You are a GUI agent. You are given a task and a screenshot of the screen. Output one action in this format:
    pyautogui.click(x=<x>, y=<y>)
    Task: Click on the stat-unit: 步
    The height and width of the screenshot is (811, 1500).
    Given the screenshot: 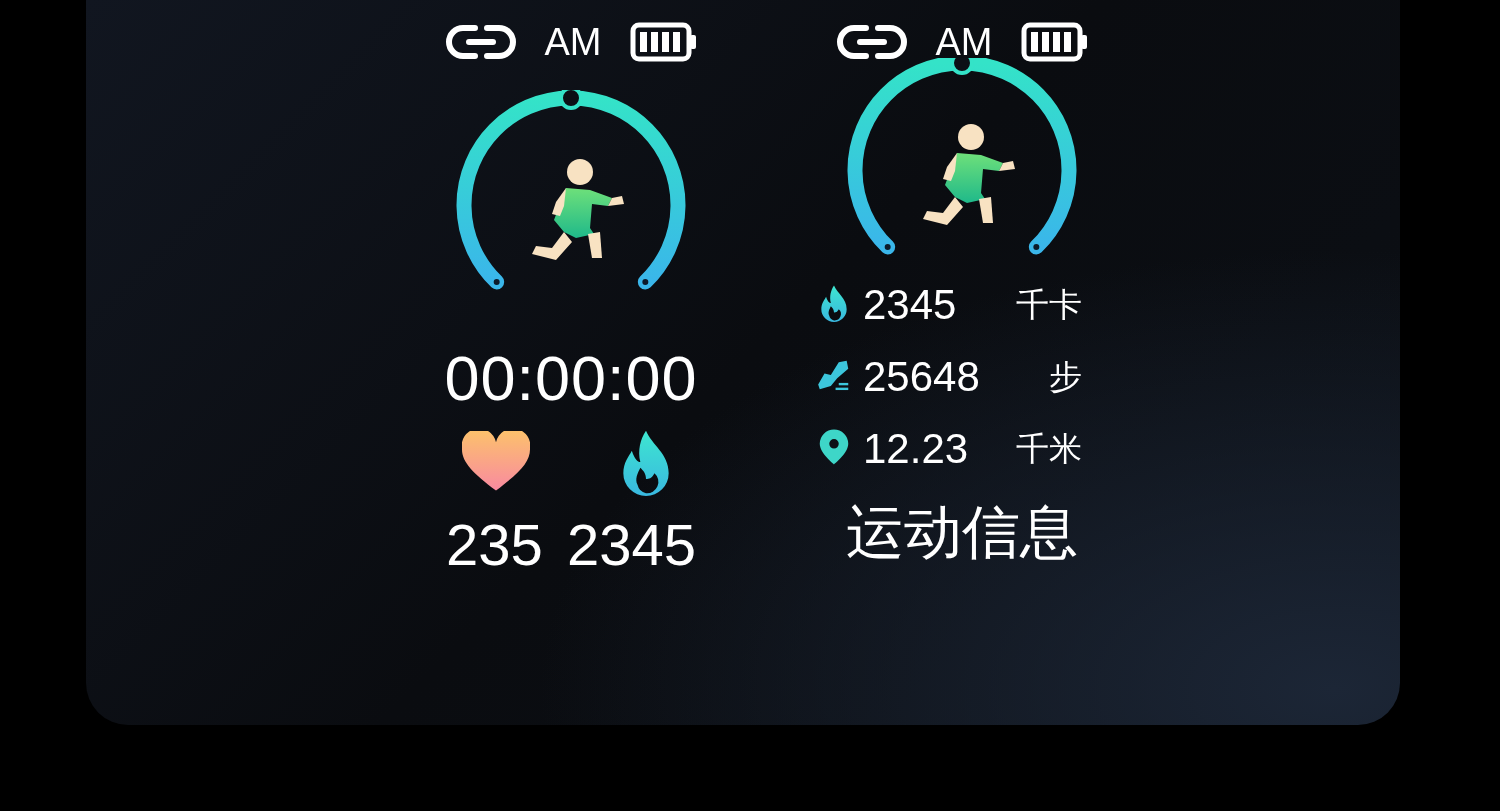 What is the action you would take?
    pyautogui.click(x=1065, y=376)
    